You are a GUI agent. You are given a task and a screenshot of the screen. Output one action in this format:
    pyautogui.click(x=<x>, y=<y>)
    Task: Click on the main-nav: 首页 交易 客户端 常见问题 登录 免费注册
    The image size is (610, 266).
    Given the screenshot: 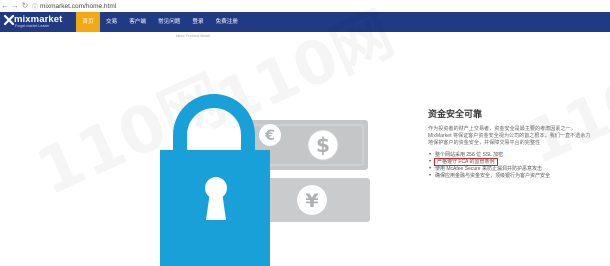 What is the action you would take?
    pyautogui.click(x=160, y=22)
    